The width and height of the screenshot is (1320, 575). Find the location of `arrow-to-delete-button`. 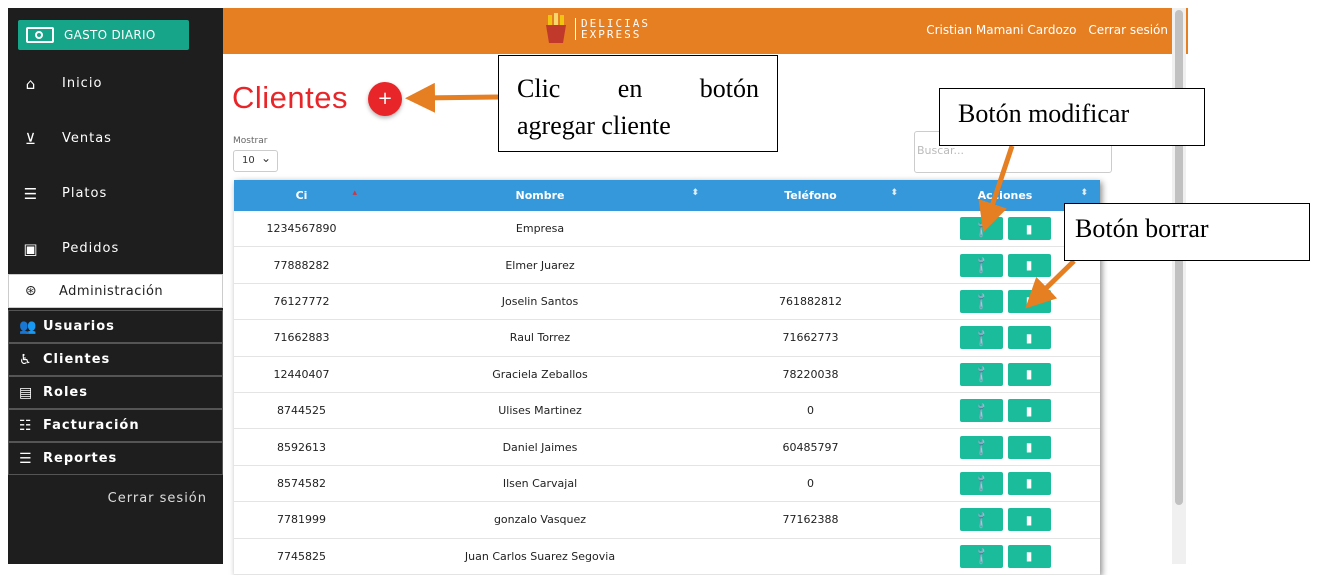

arrow-to-delete-button is located at coordinates (1050, 284).